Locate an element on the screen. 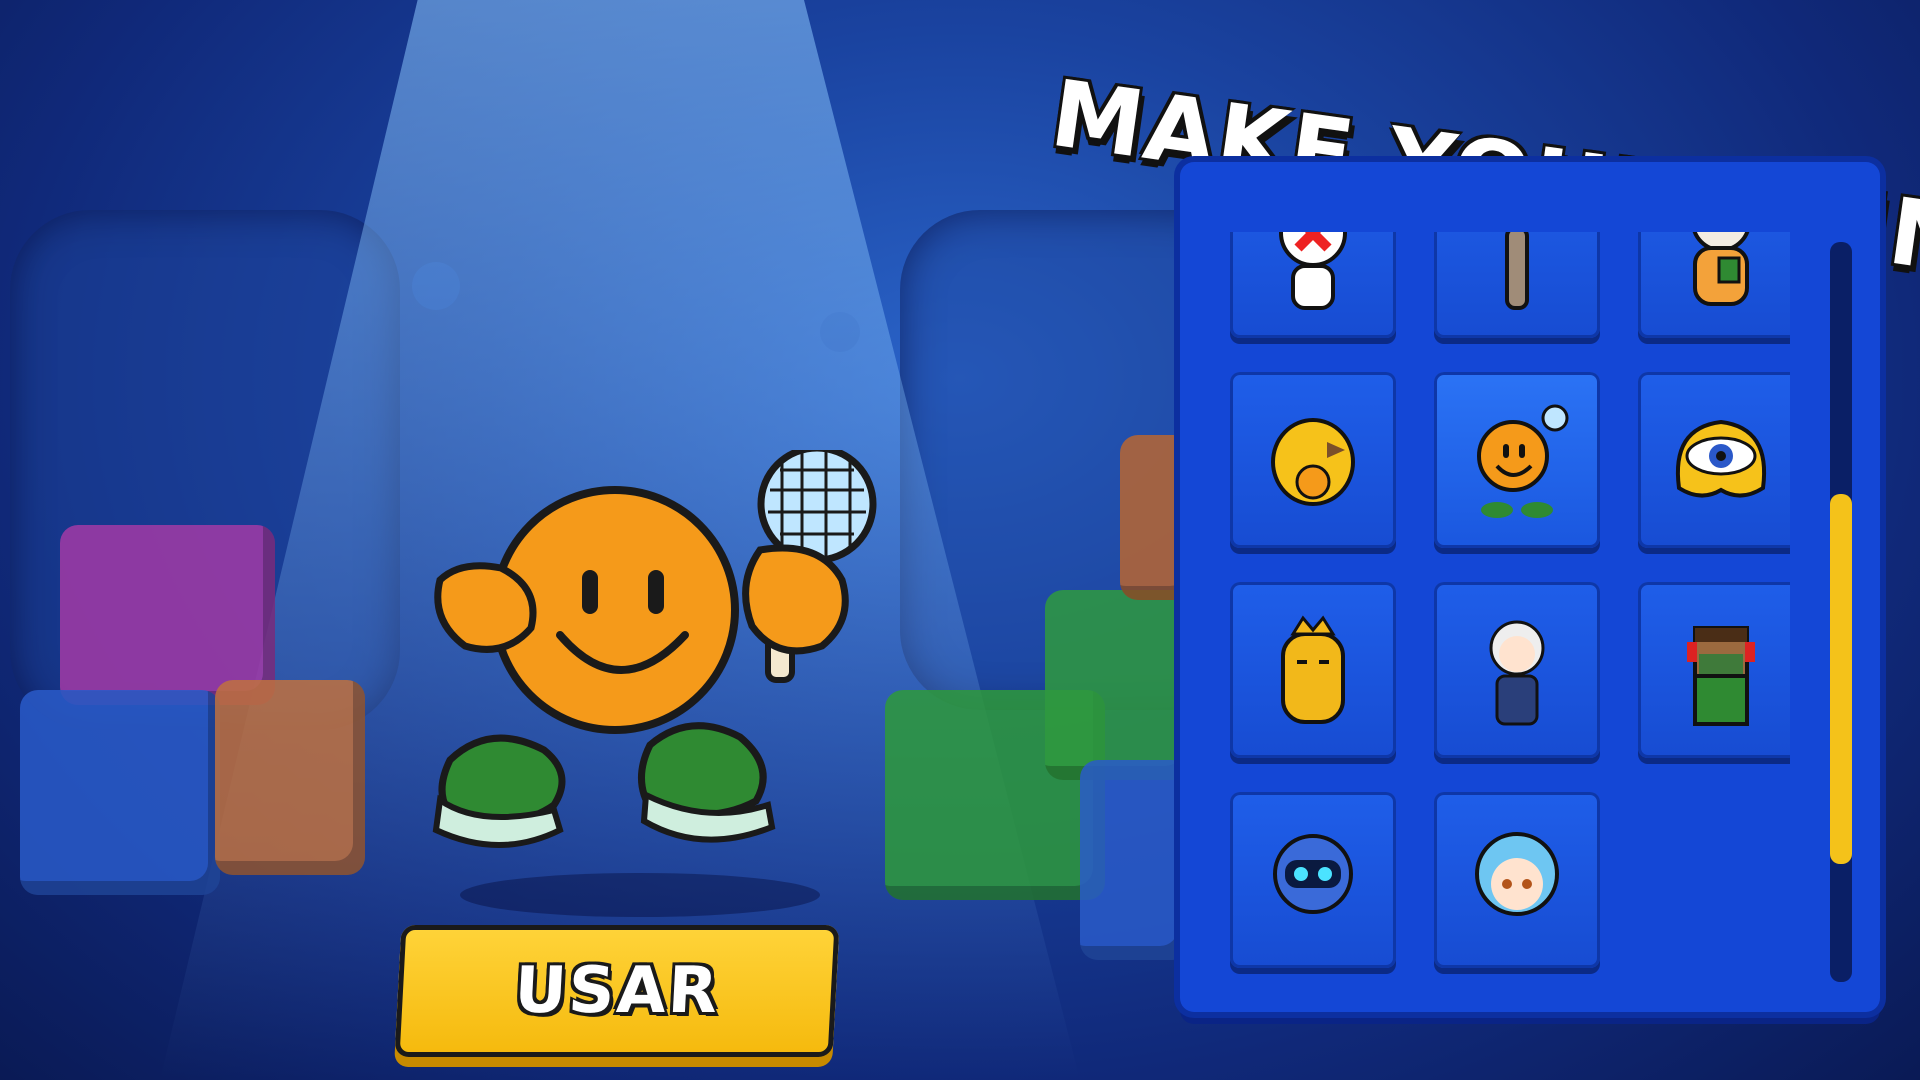 The height and width of the screenshot is (1080, 1920). orange-block is located at coordinates (290, 777).